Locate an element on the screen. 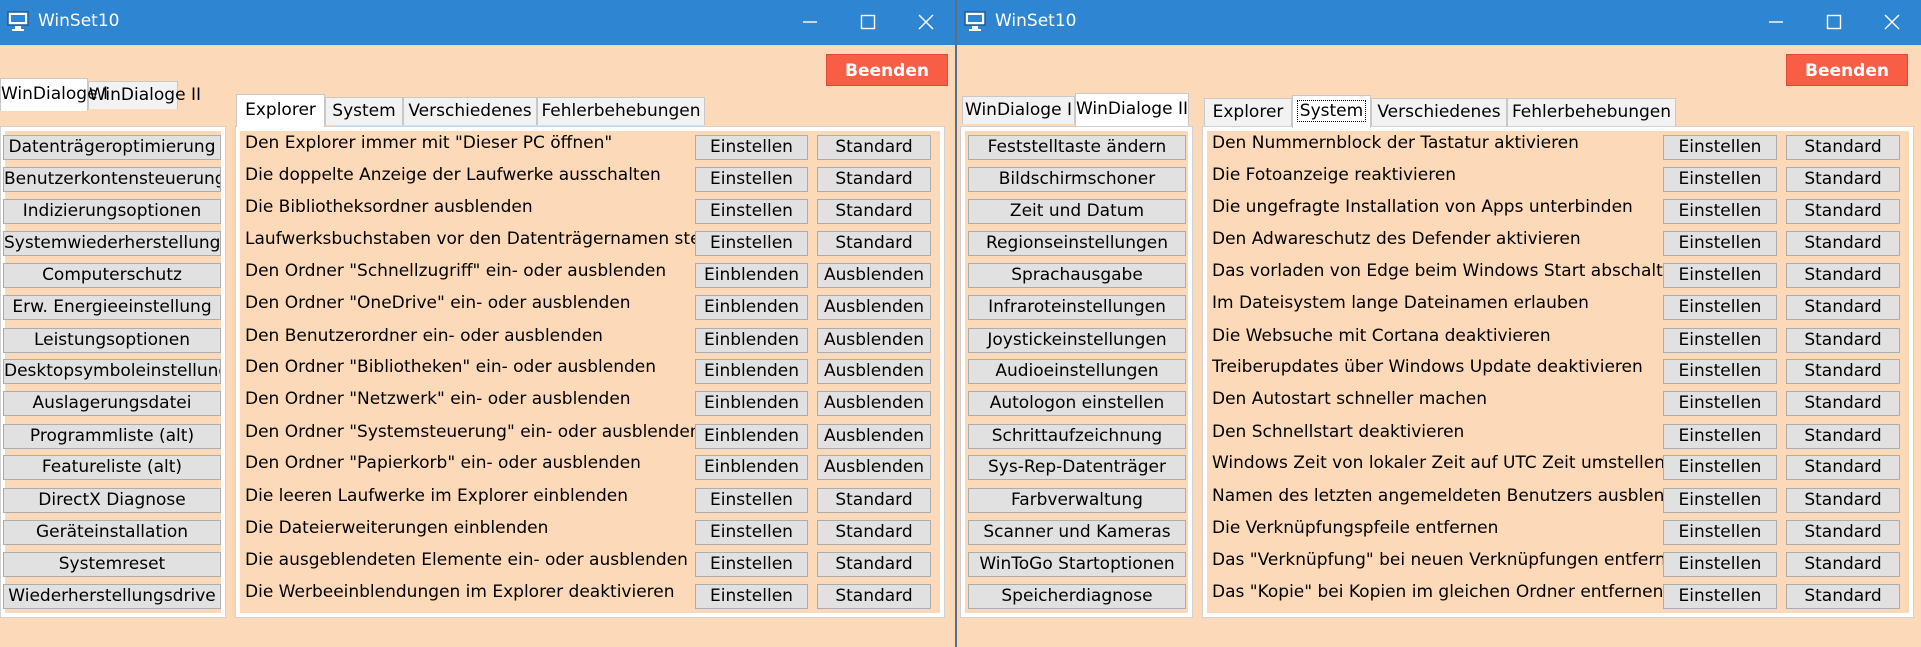 The image size is (1921, 647). dialog-button: Datenträgeroptimierung is located at coordinates (112, 147).